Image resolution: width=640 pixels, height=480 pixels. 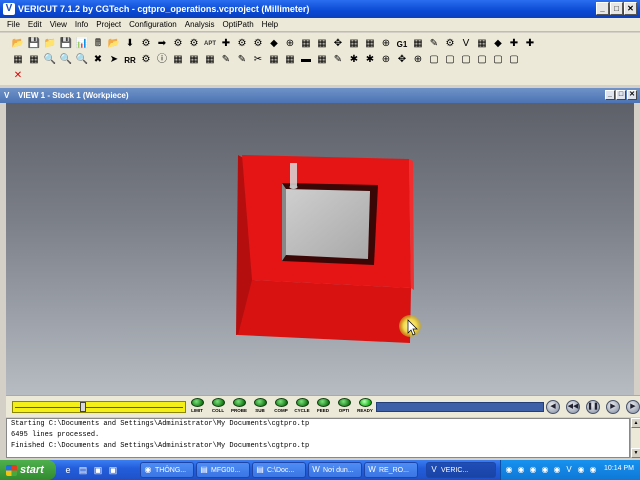 I want to click on toolbar-row2-button-9-icon: ⓘ, so click(x=162, y=60).